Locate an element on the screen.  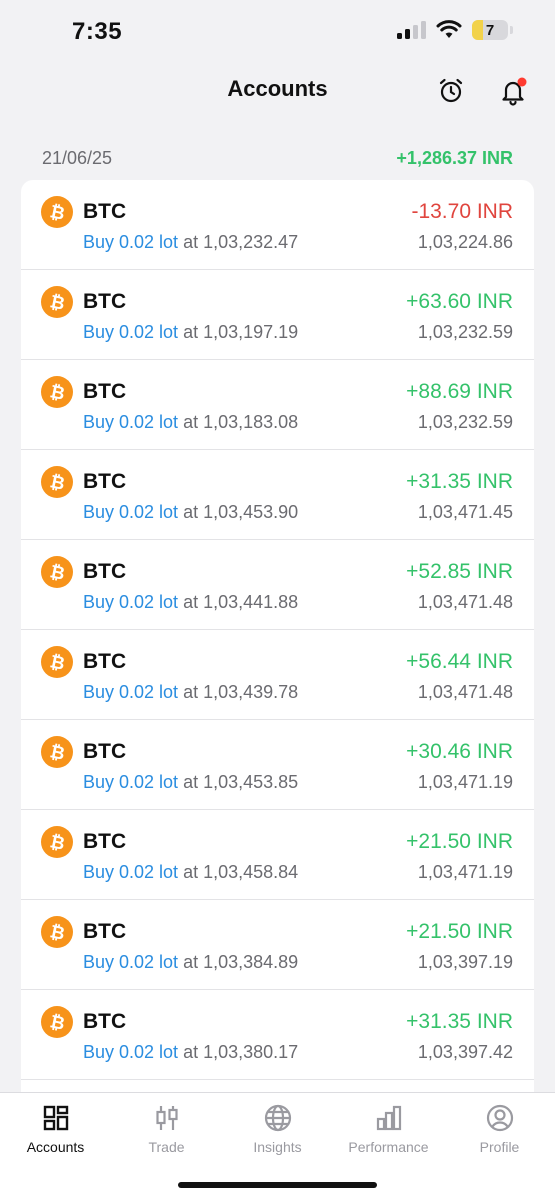
trade-pnl: +30.46 INR is located at coordinates (459, 751).